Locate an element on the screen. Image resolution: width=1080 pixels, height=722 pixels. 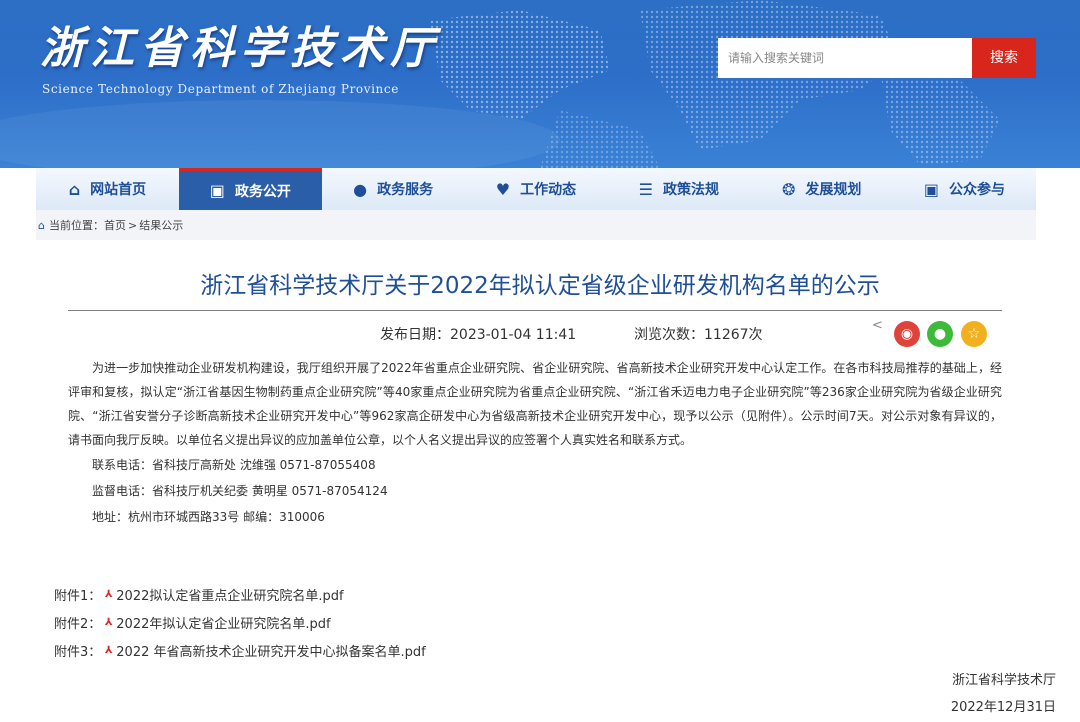
attachment-link: 2022拟认定省重点企业研究院名单.pdf is located at coordinates (229, 594).